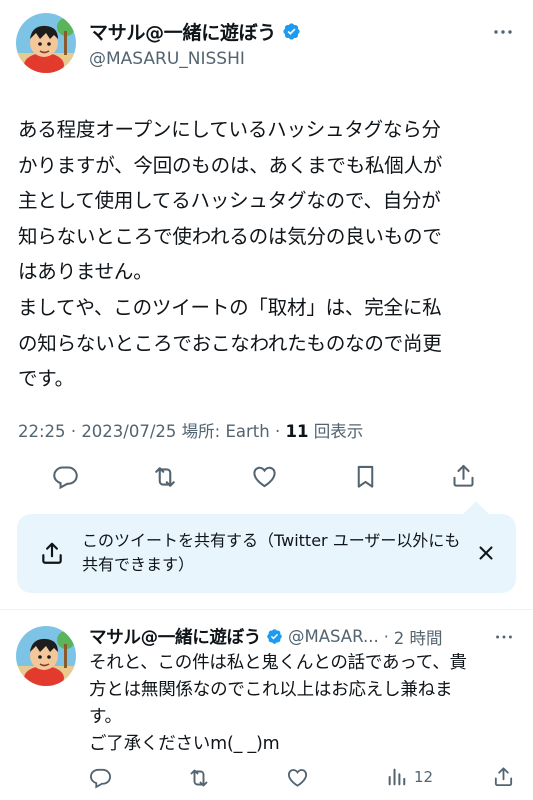  What do you see at coordinates (266, 609) in the screenshot?
I see `divider` at bounding box center [266, 609].